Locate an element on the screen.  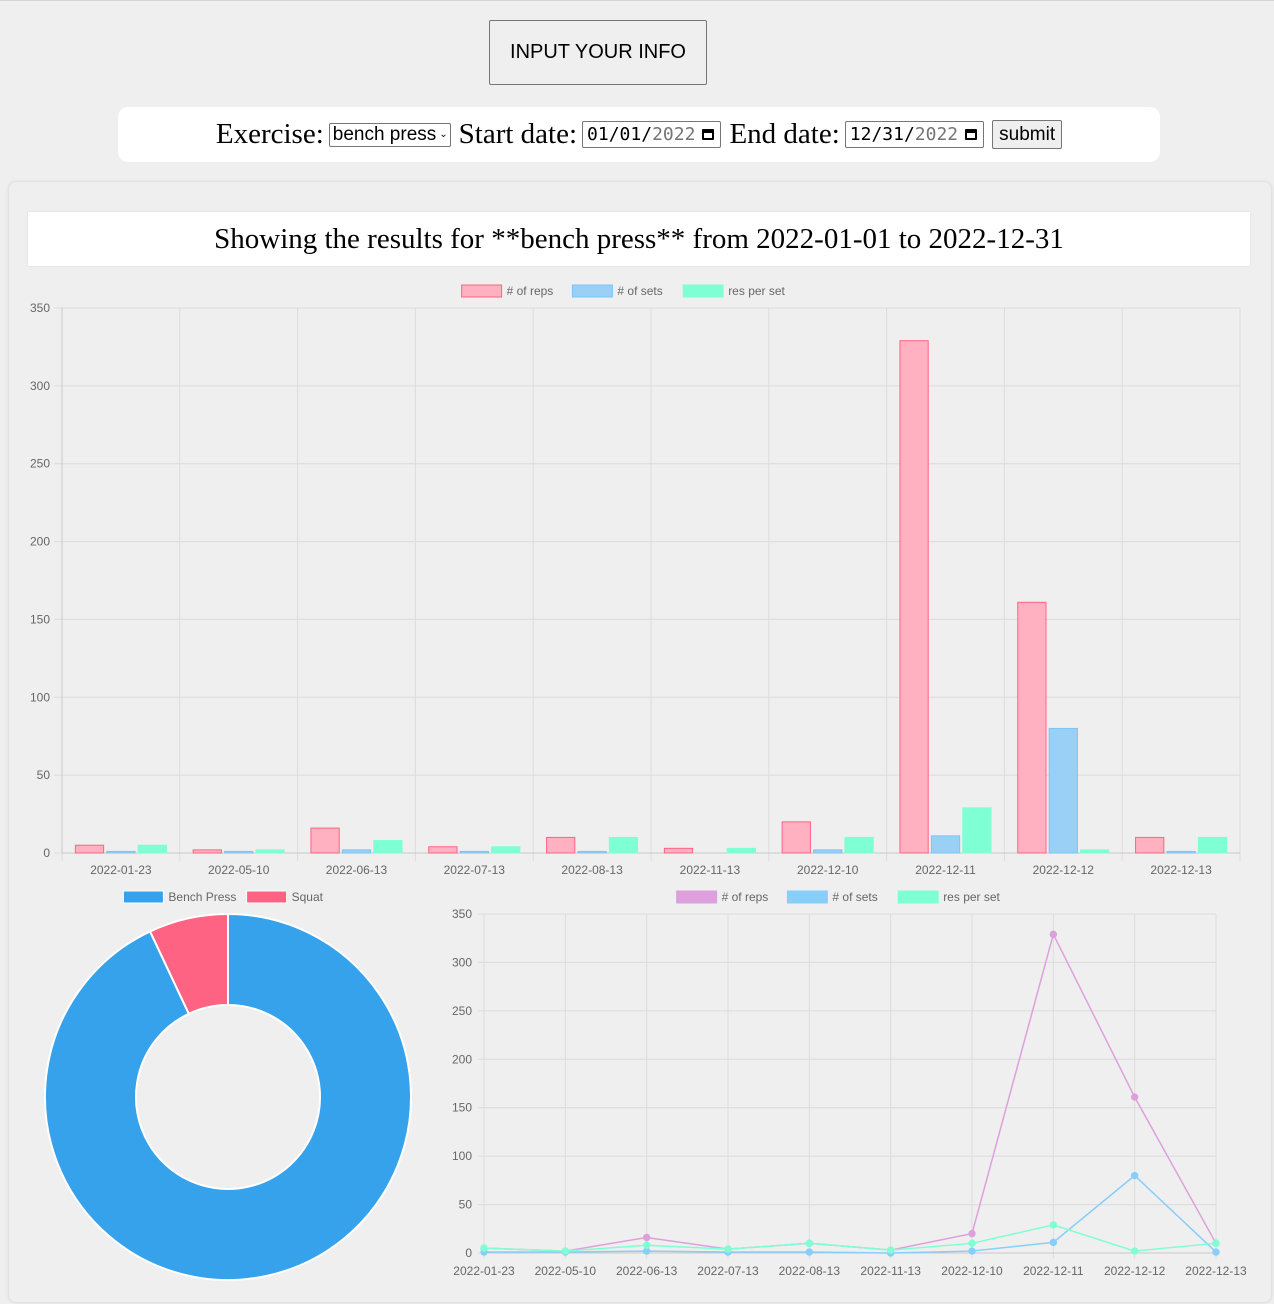
bar-y-tick-label: 250 is located at coordinates (40, 464).